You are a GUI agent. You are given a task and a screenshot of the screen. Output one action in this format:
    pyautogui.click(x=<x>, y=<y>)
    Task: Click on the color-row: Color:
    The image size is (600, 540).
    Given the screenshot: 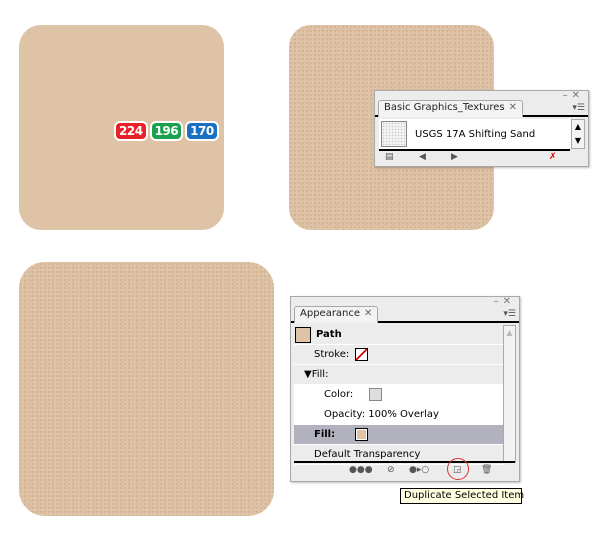 What is the action you would take?
    pyautogui.click(x=399, y=395)
    